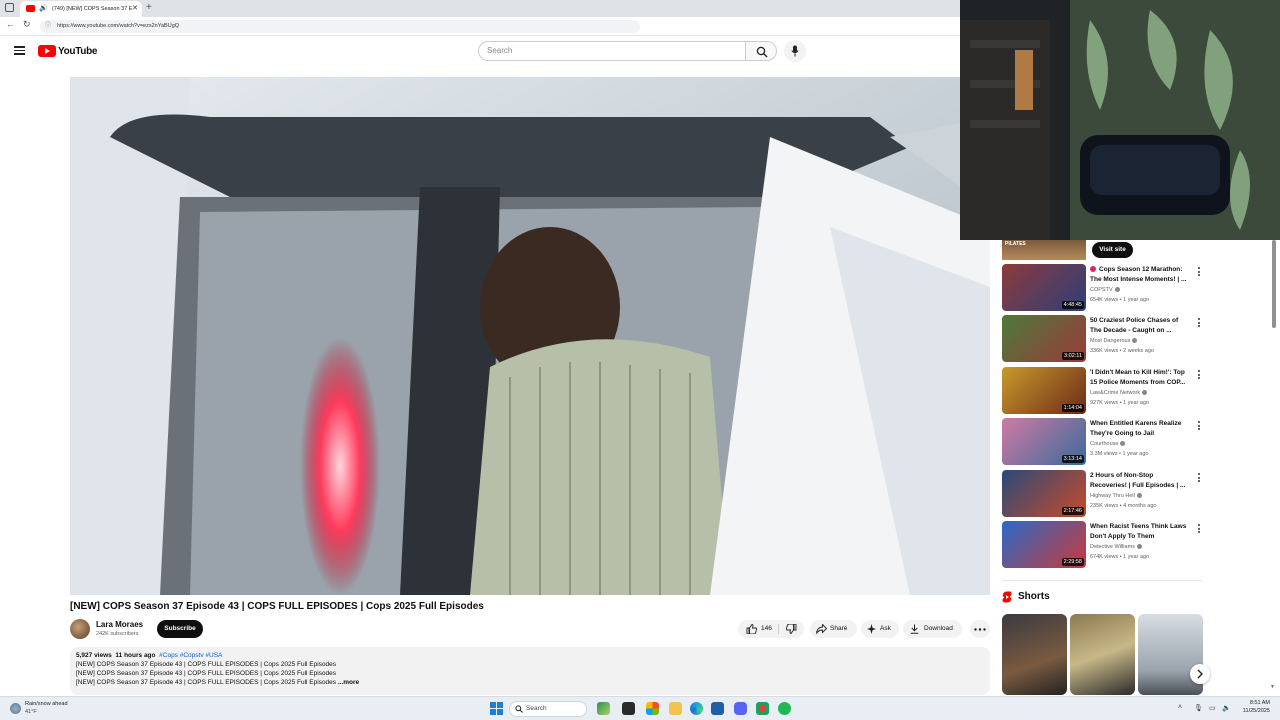  Describe the element at coordinates (80, 629) in the screenshot. I see `channel-avatar` at that location.